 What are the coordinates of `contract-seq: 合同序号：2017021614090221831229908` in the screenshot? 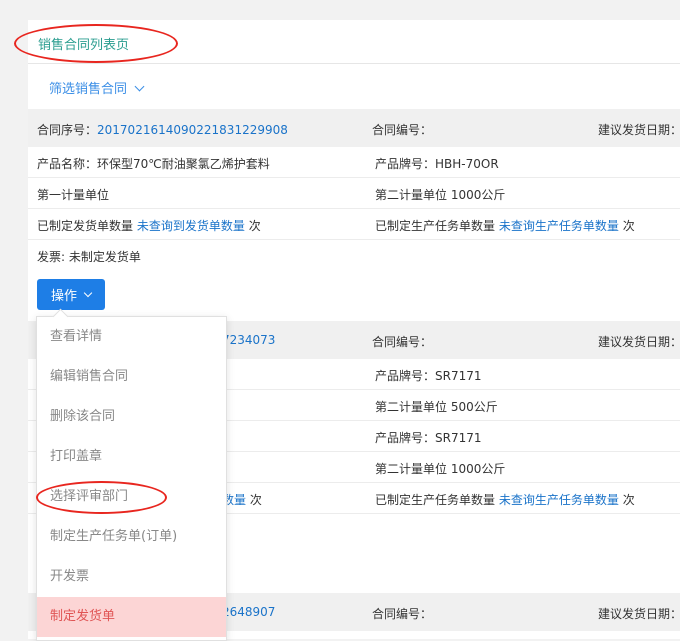 It's located at (162, 130).